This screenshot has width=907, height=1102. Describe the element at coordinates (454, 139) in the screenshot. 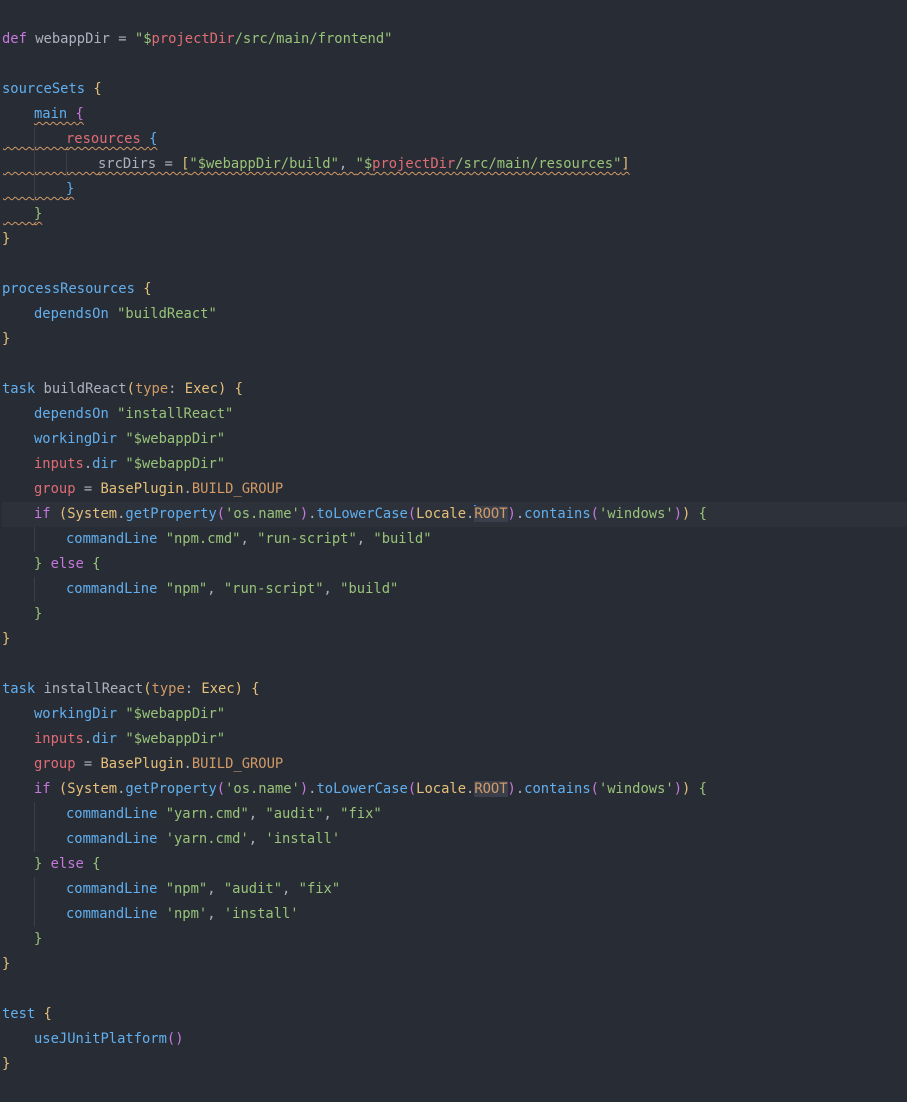

I see `code-line: resources {` at that location.